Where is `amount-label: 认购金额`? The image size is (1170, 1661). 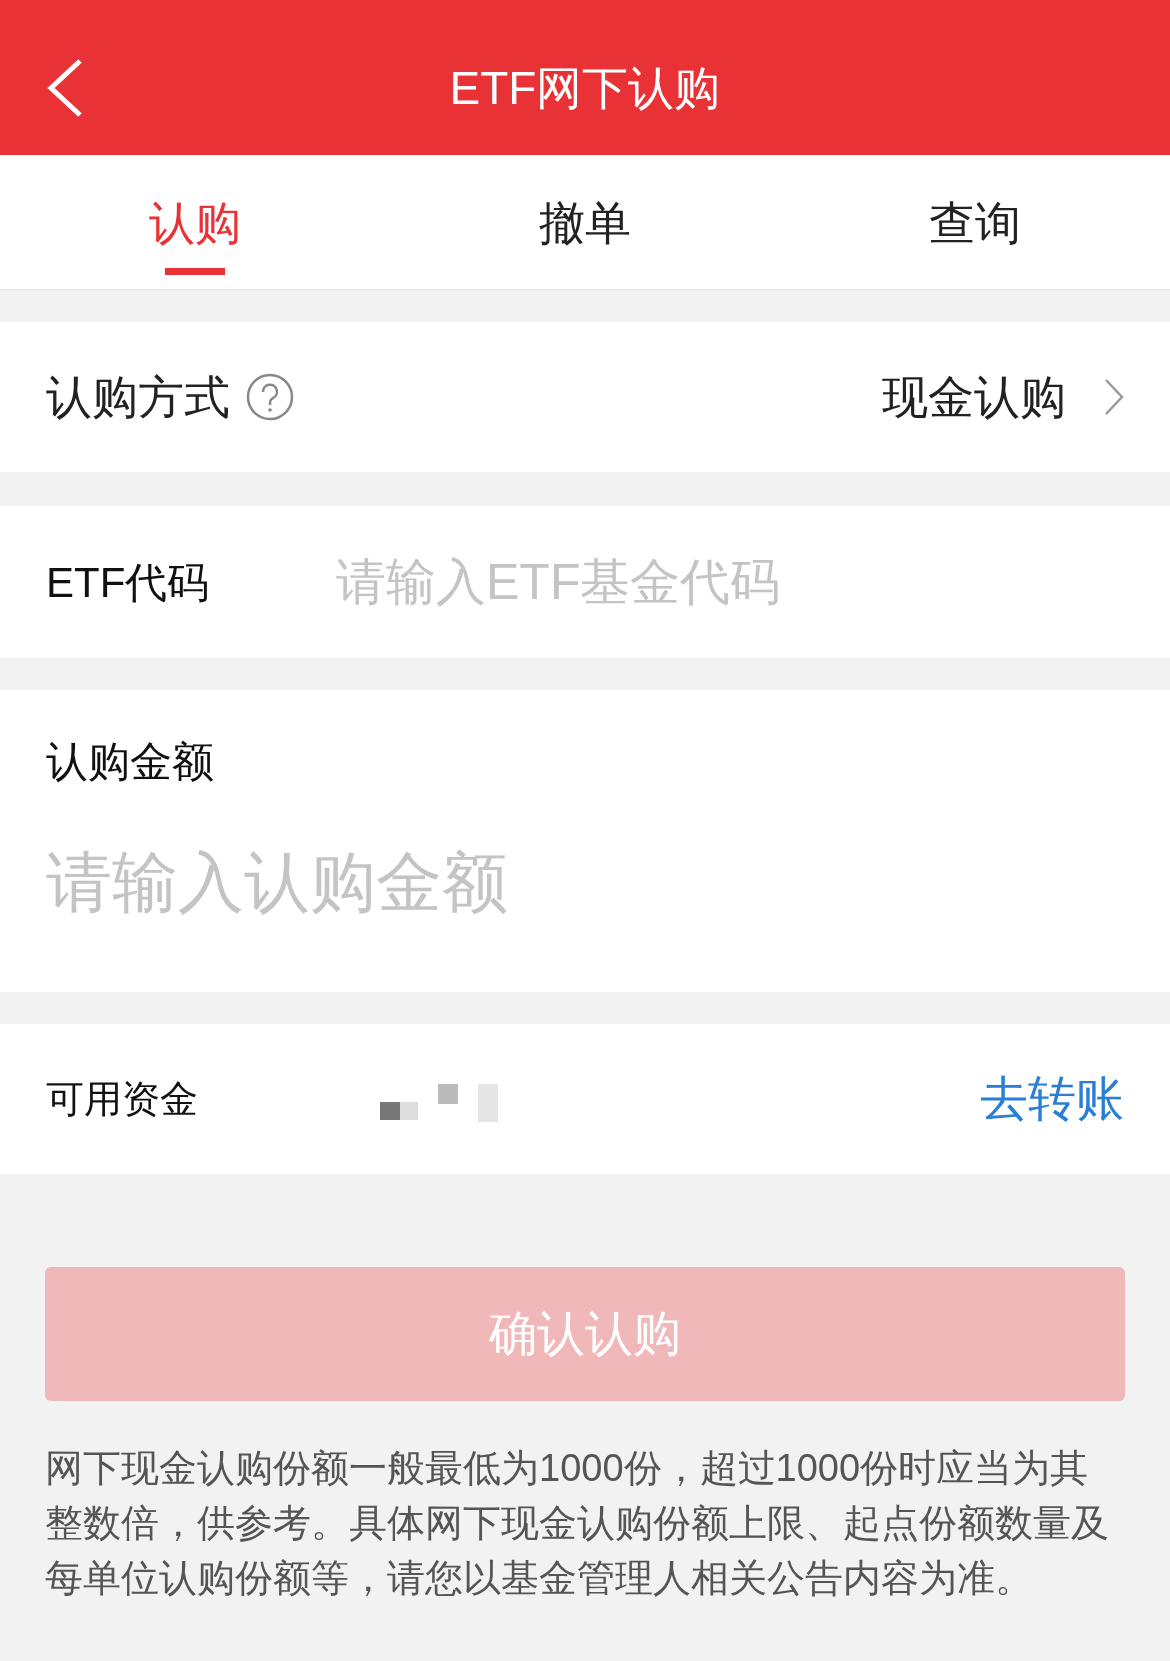
amount-label: 认购金额 is located at coordinates (130, 762).